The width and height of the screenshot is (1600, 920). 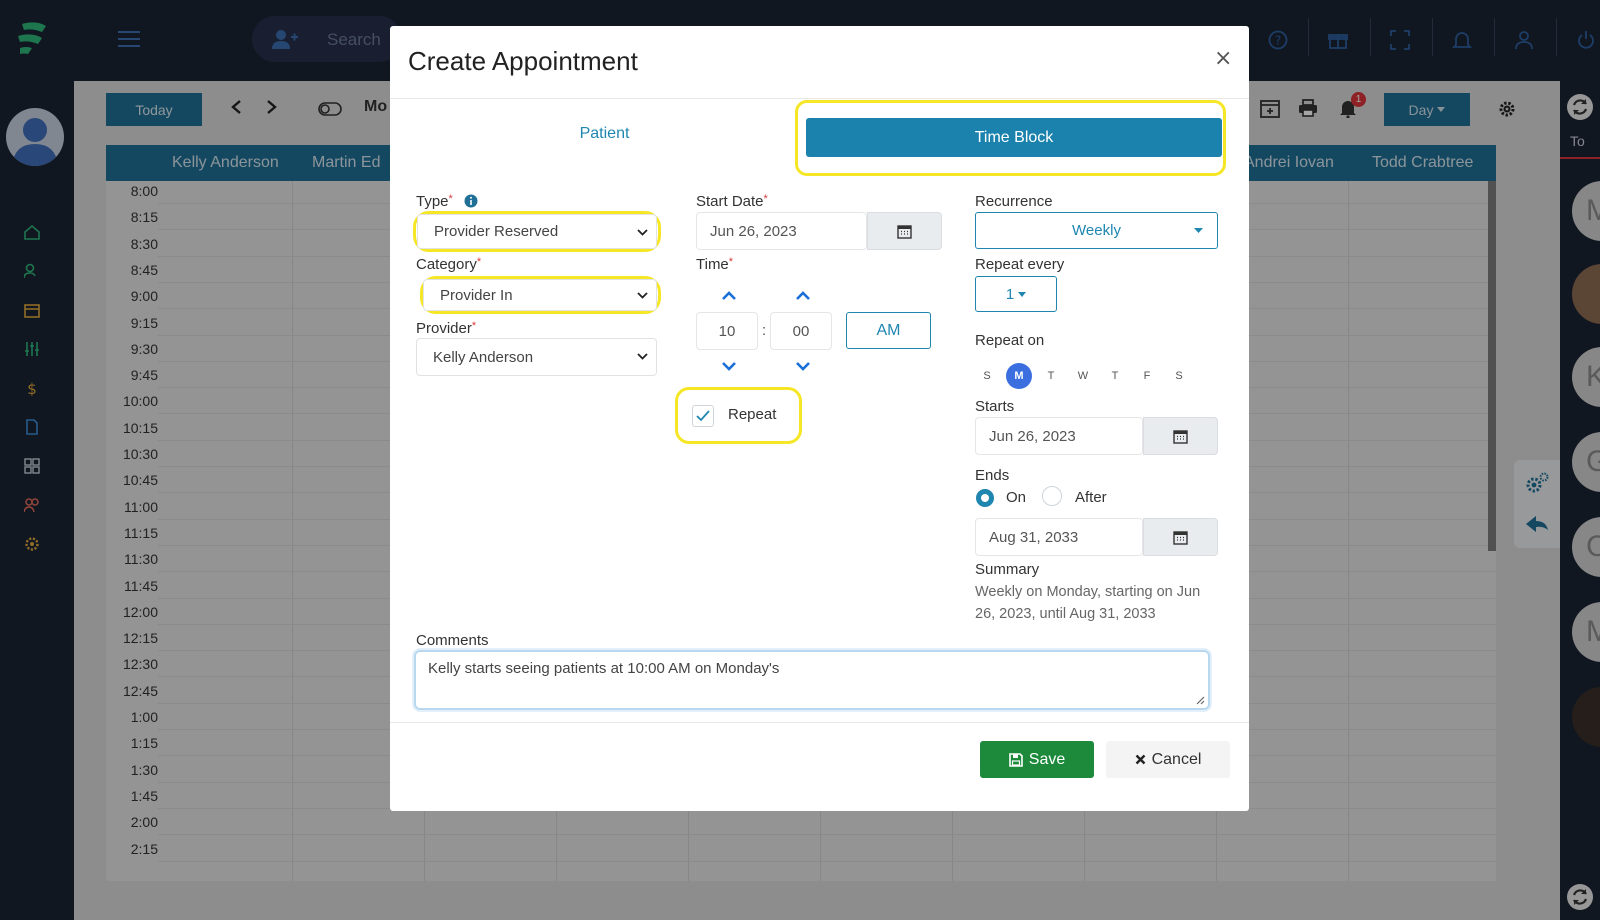 I want to click on starts-label: Starts, so click(x=995, y=406).